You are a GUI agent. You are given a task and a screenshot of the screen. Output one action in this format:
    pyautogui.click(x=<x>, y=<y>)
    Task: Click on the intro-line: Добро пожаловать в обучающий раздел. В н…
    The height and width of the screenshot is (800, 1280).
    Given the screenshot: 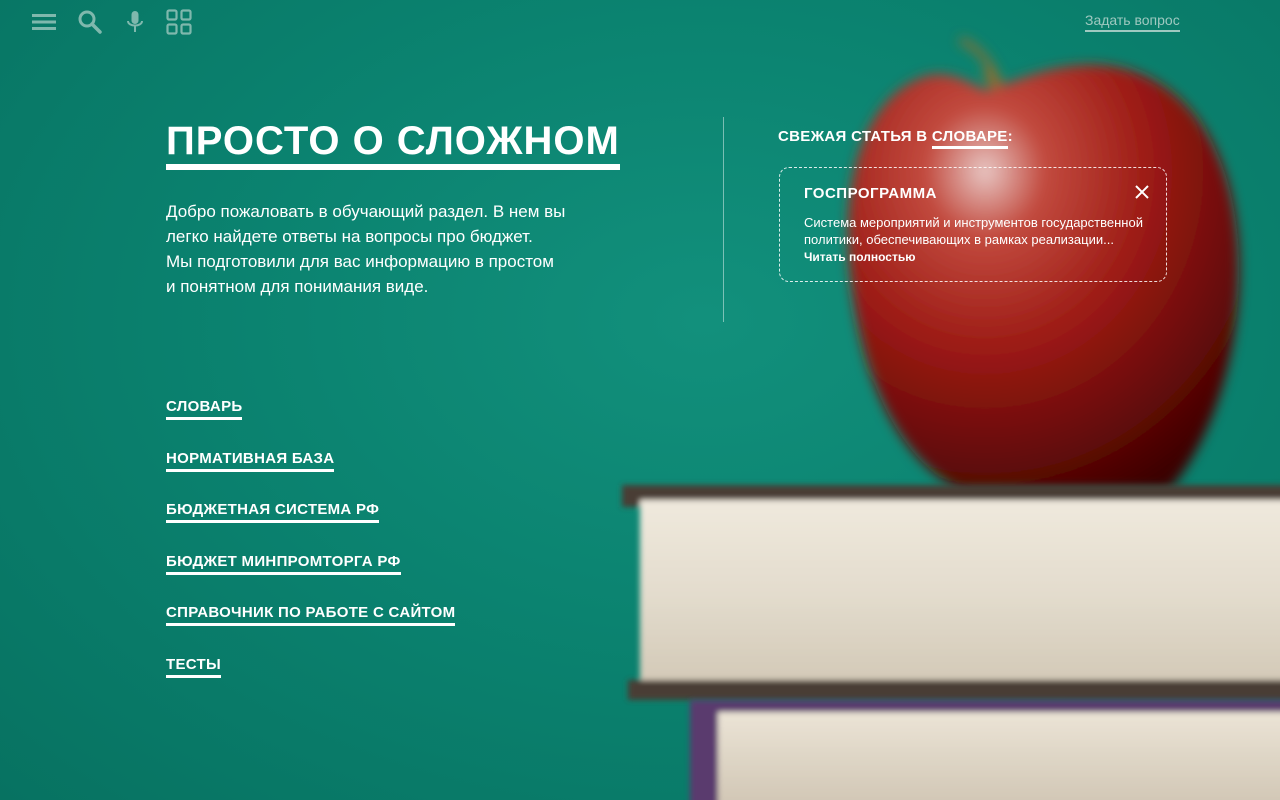 What is the action you would take?
    pyautogui.click(x=366, y=211)
    